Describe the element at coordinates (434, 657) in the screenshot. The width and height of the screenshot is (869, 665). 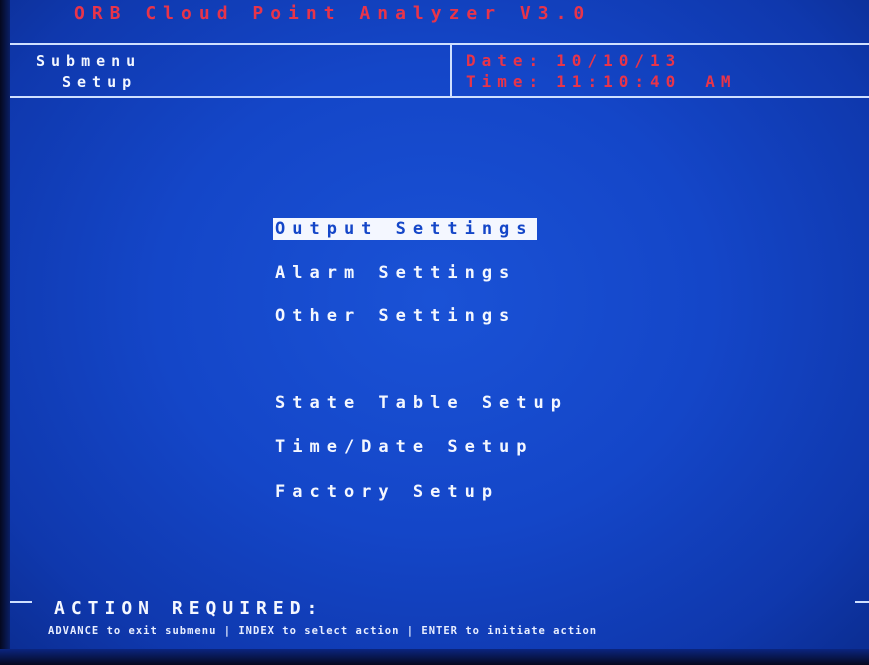
I see `monitor-bezel-bottom` at that location.